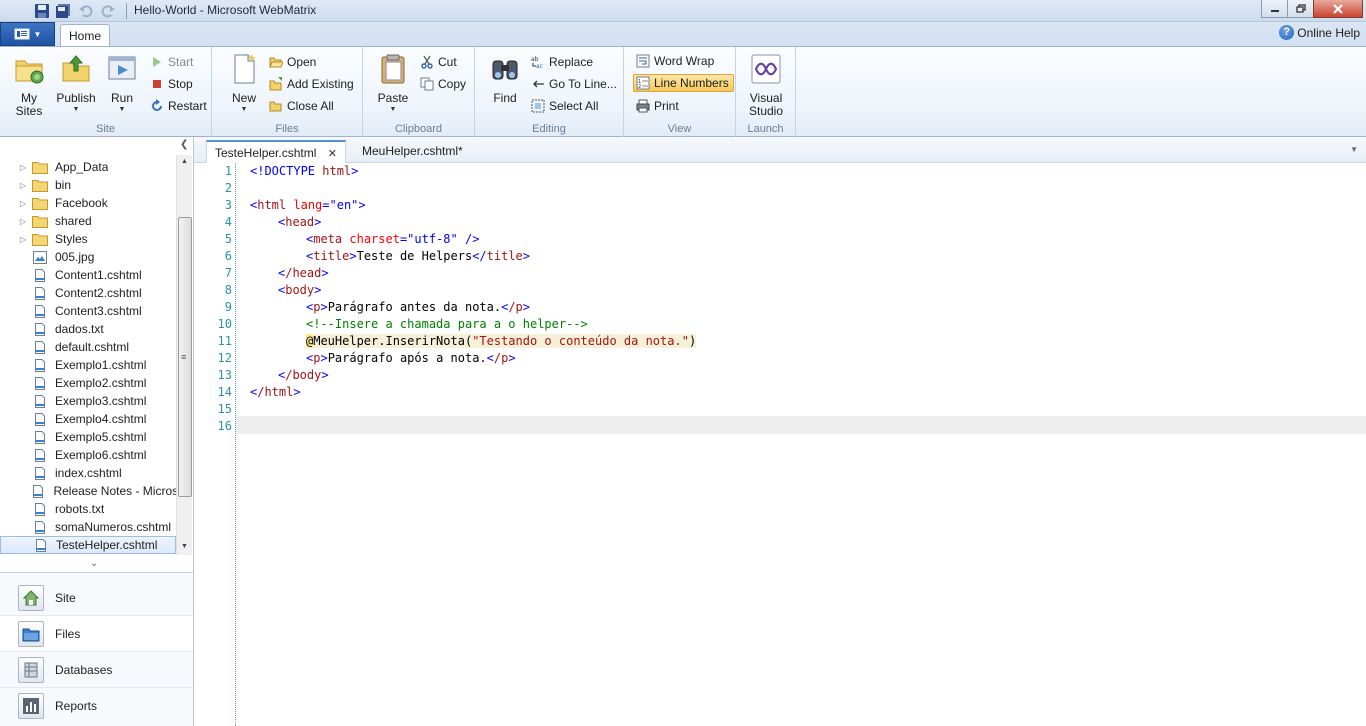 The width and height of the screenshot is (1366, 726). What do you see at coordinates (675, 61) in the screenshot?
I see `word-wrap-button: Word Wrap` at bounding box center [675, 61].